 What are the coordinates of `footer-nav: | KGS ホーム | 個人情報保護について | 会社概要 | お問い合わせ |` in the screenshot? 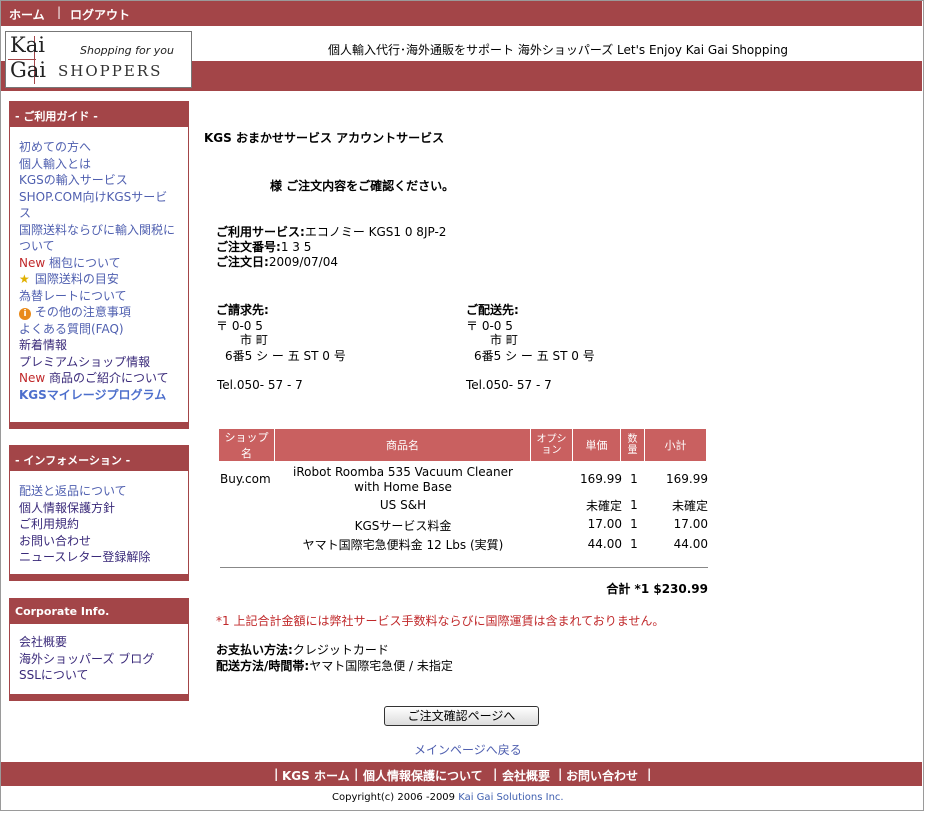 It's located at (461, 774).